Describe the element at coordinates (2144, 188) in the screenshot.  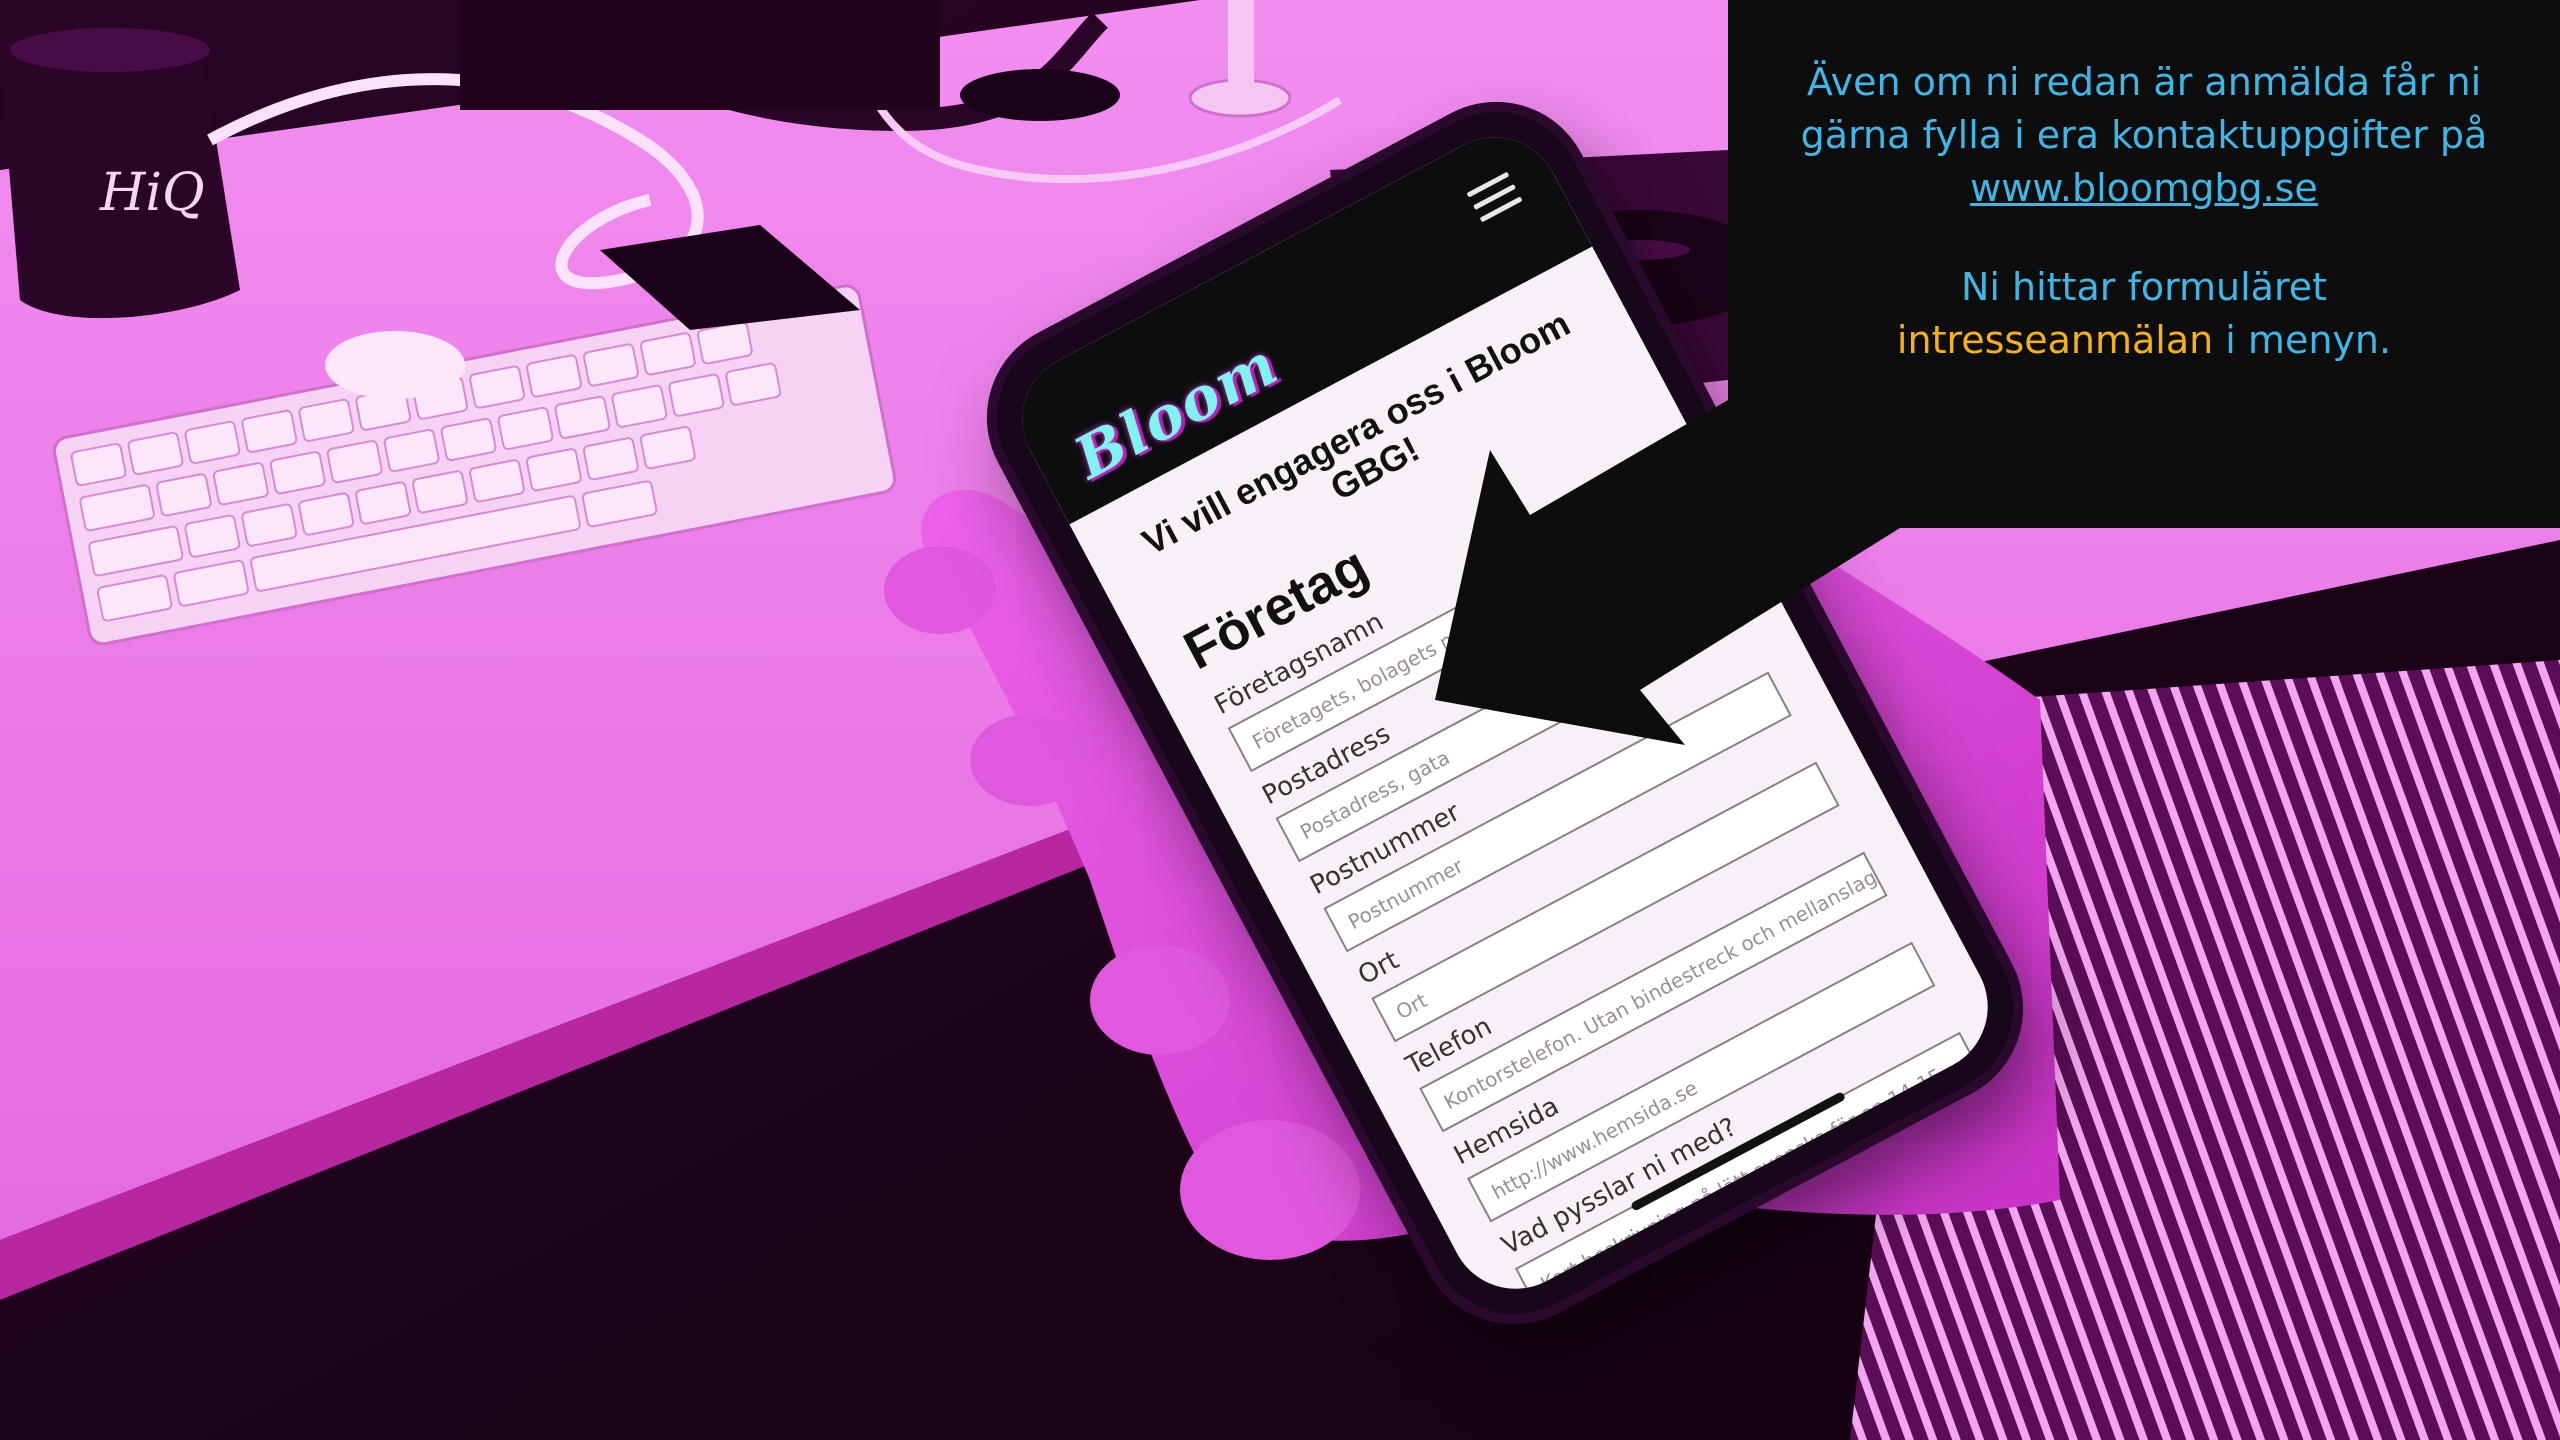
I see `website-link: www.bloomgbg.se` at that location.